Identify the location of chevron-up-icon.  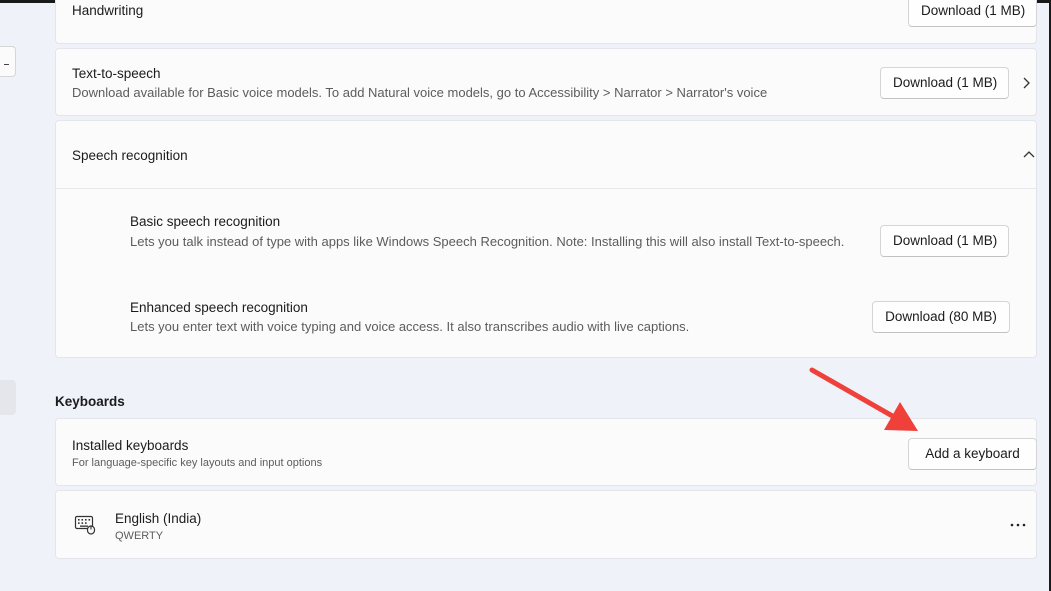
(1029, 154).